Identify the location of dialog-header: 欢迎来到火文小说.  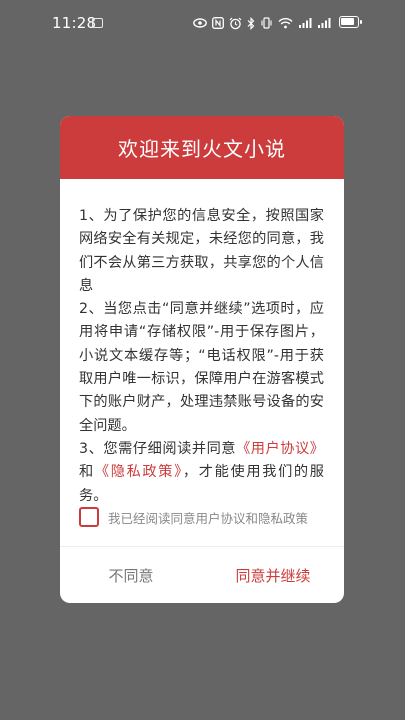
(202, 147).